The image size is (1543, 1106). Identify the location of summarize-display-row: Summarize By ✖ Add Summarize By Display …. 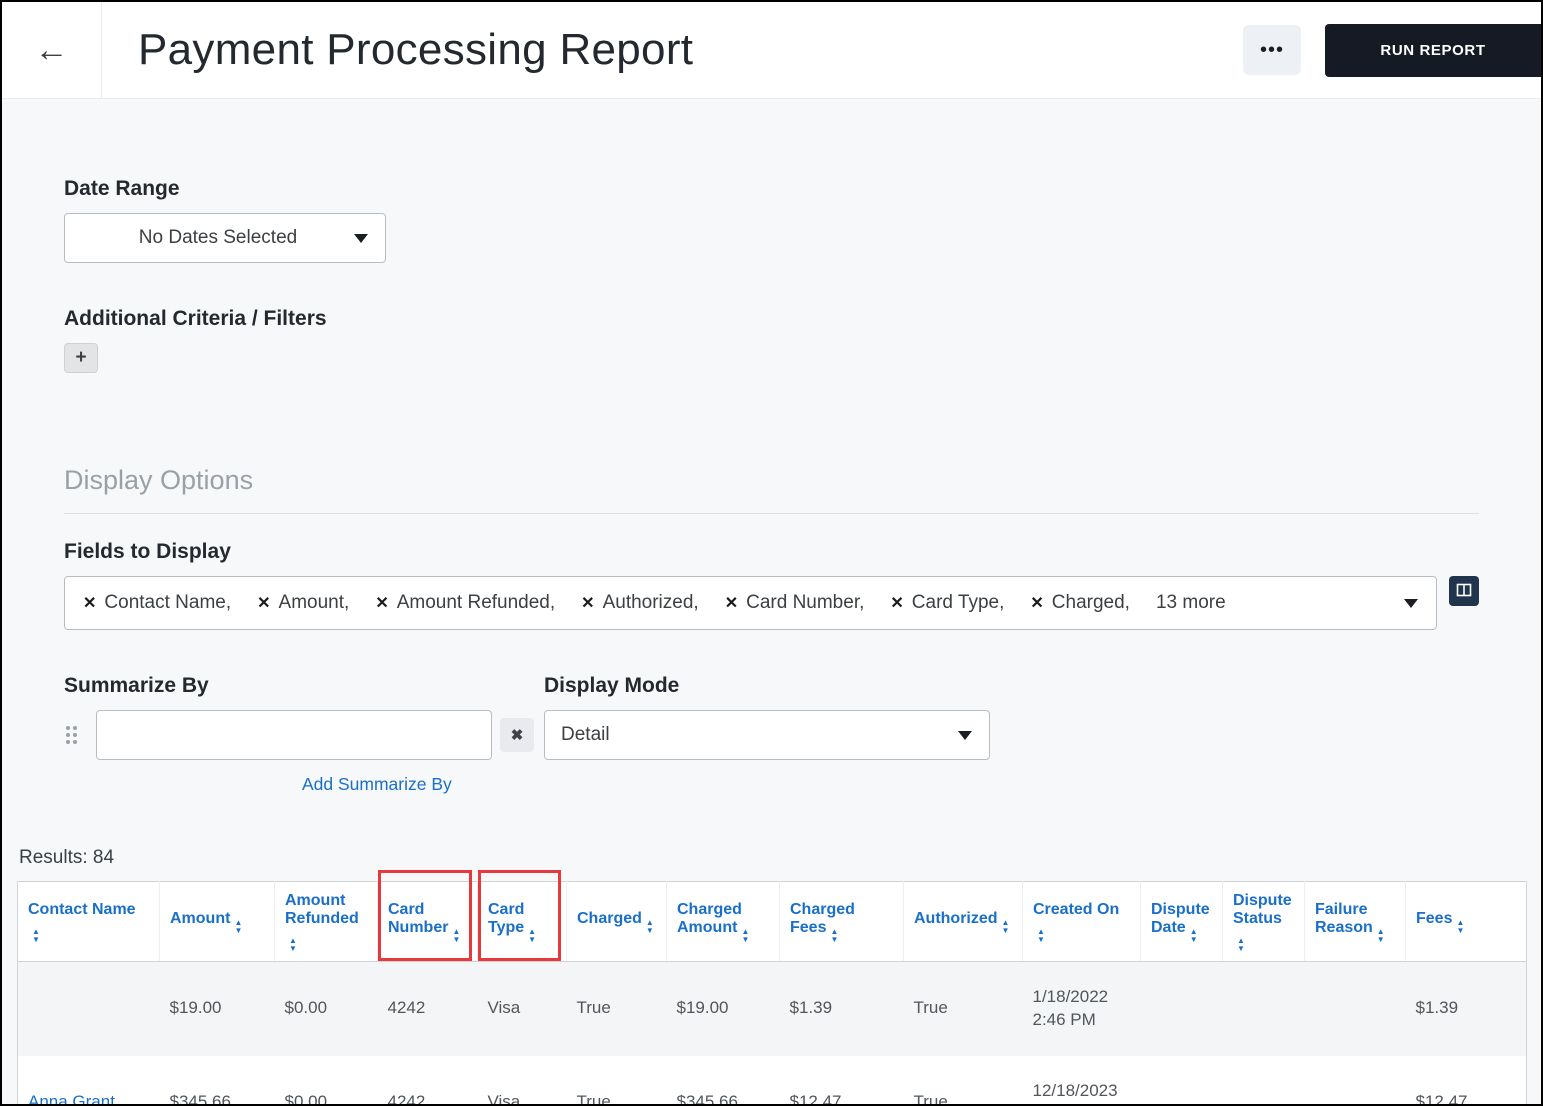
(771, 734).